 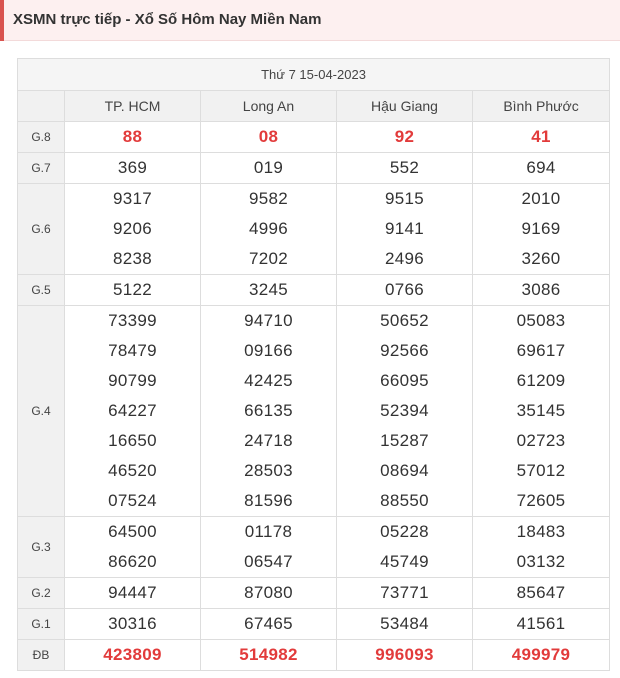 I want to click on result-number: 94447, so click(x=132, y=592).